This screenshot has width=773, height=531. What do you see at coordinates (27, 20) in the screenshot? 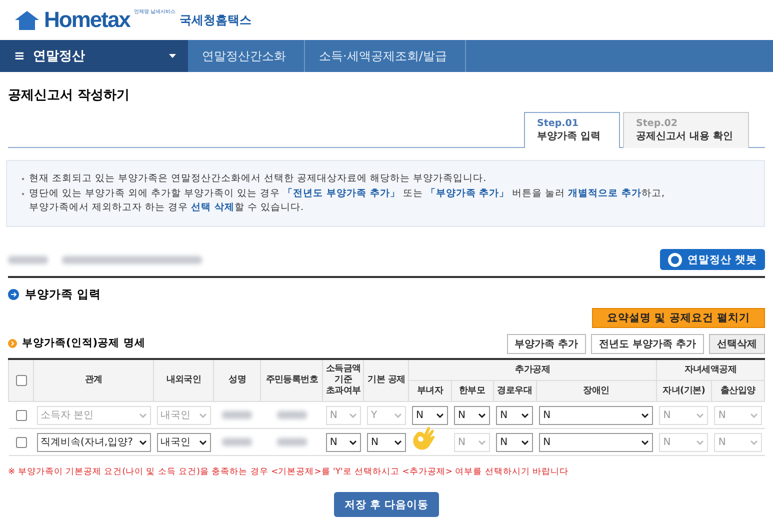
I see `house-logo-icon` at bounding box center [27, 20].